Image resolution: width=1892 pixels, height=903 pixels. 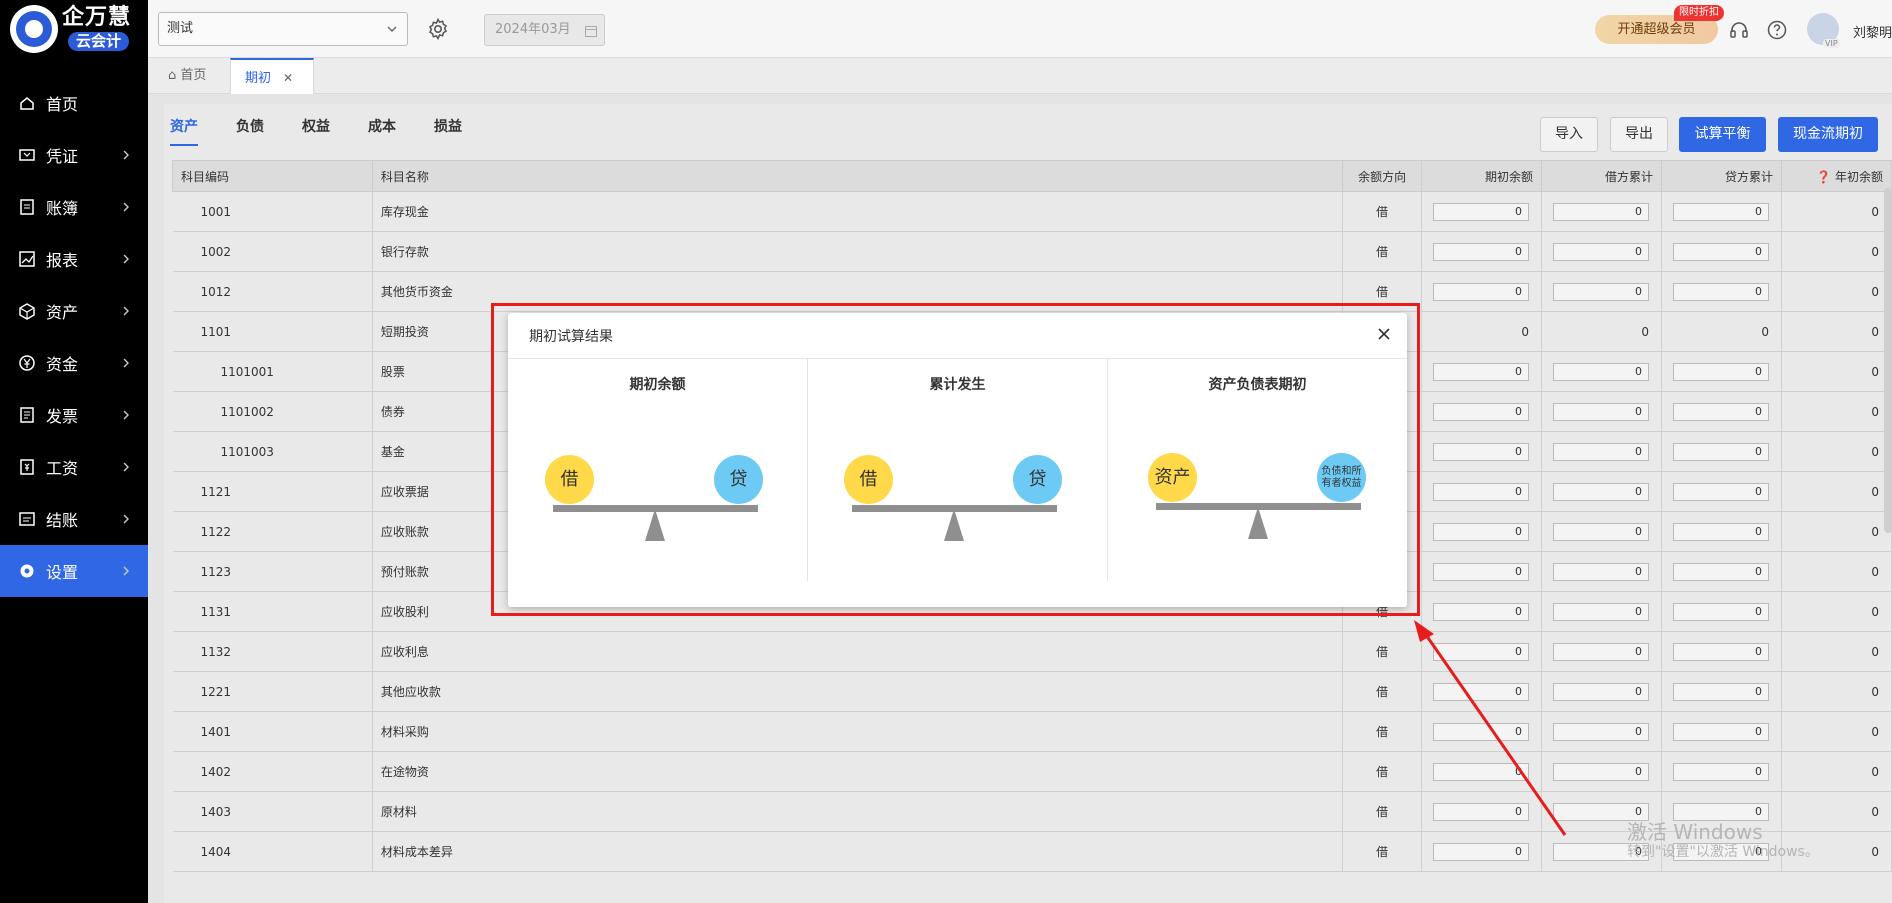 What do you see at coordinates (272, 771) in the screenshot?
I see `account-code: 1402` at bounding box center [272, 771].